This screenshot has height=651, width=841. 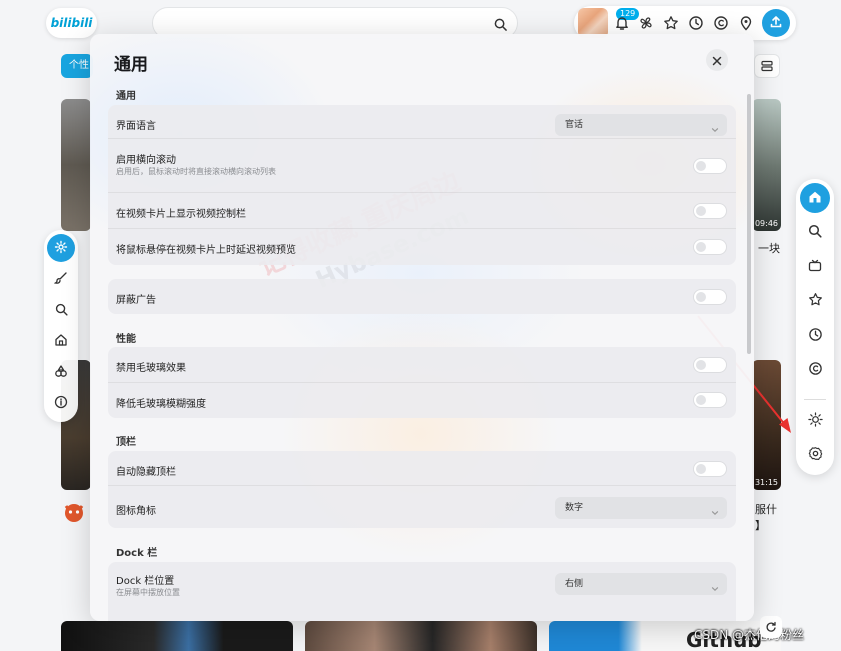 I want to click on location-pin-icon, so click(x=746, y=23).